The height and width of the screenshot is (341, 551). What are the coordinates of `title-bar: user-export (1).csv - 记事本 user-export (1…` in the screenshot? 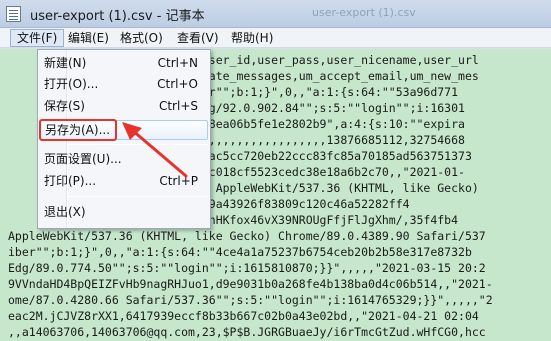 It's located at (275, 14).